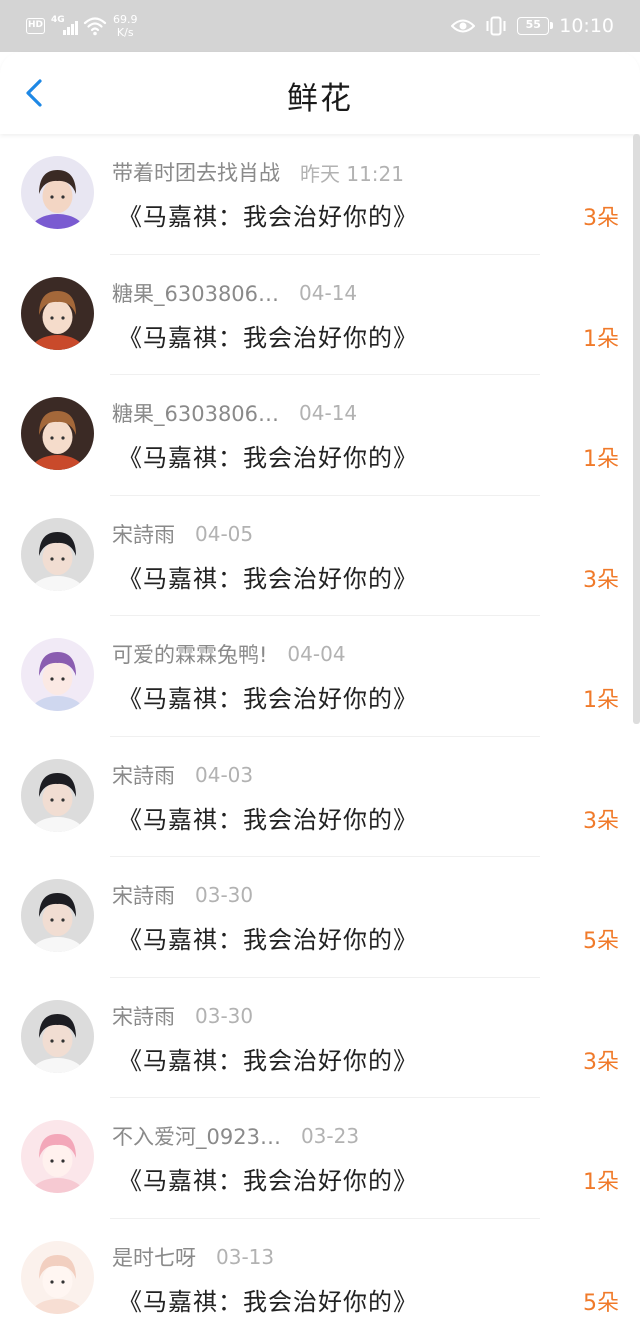  Describe the element at coordinates (125, 19) in the screenshot. I see `network-speed-value: 69.9` at that location.